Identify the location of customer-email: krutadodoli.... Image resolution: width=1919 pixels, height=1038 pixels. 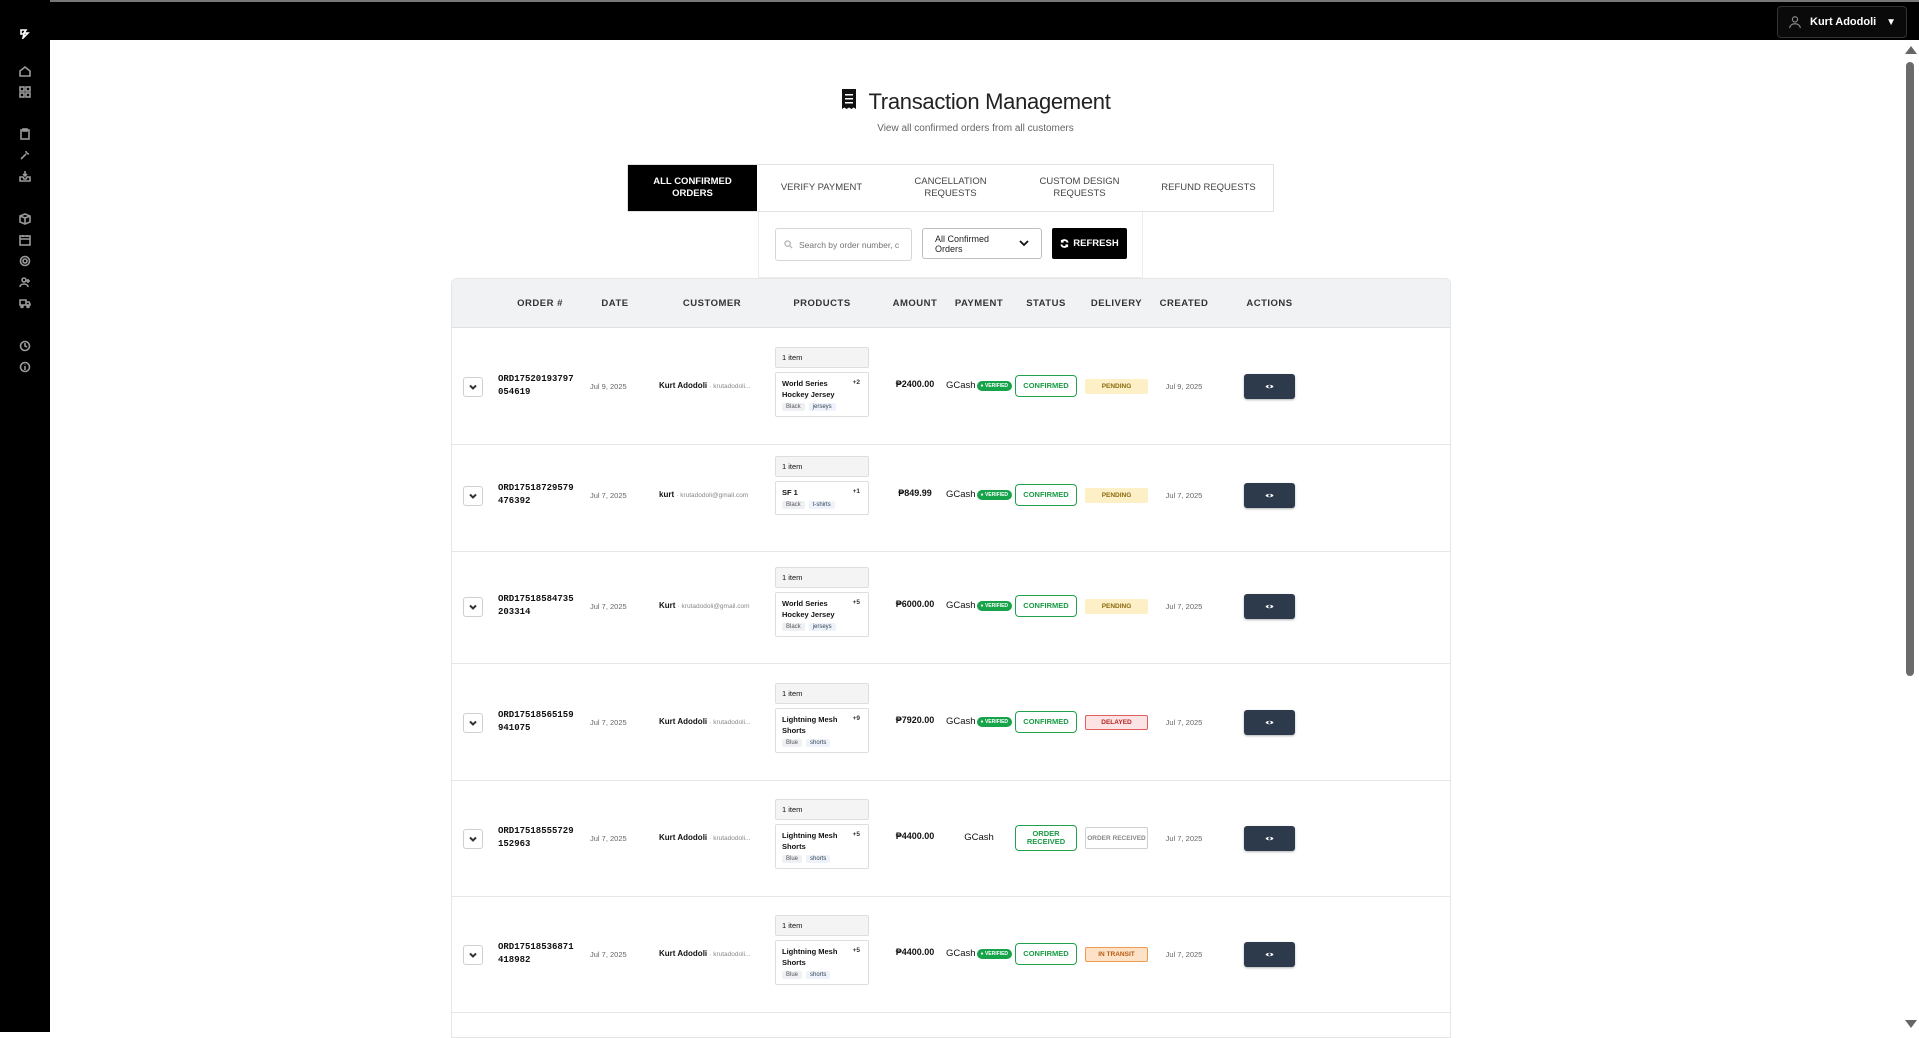
(732, 954).